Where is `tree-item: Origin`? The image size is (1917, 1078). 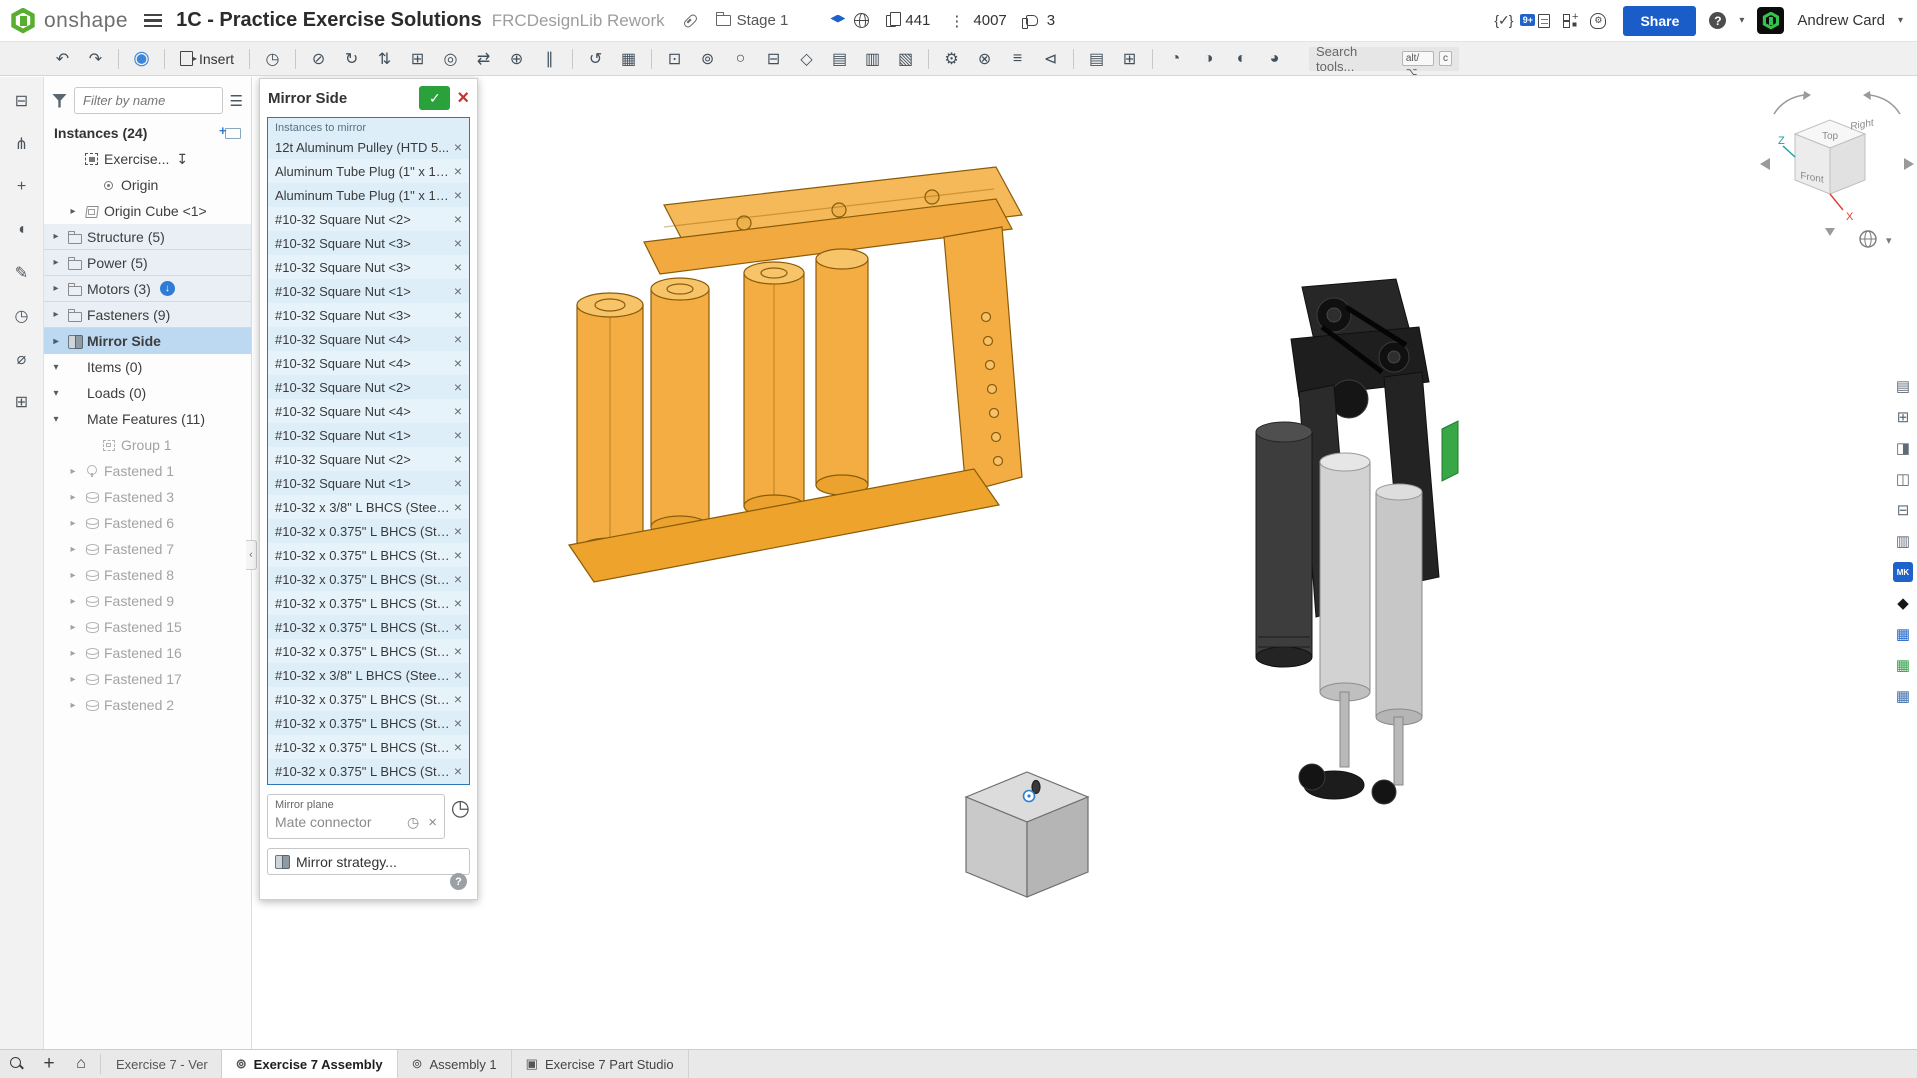 tree-item: Origin is located at coordinates (147, 185).